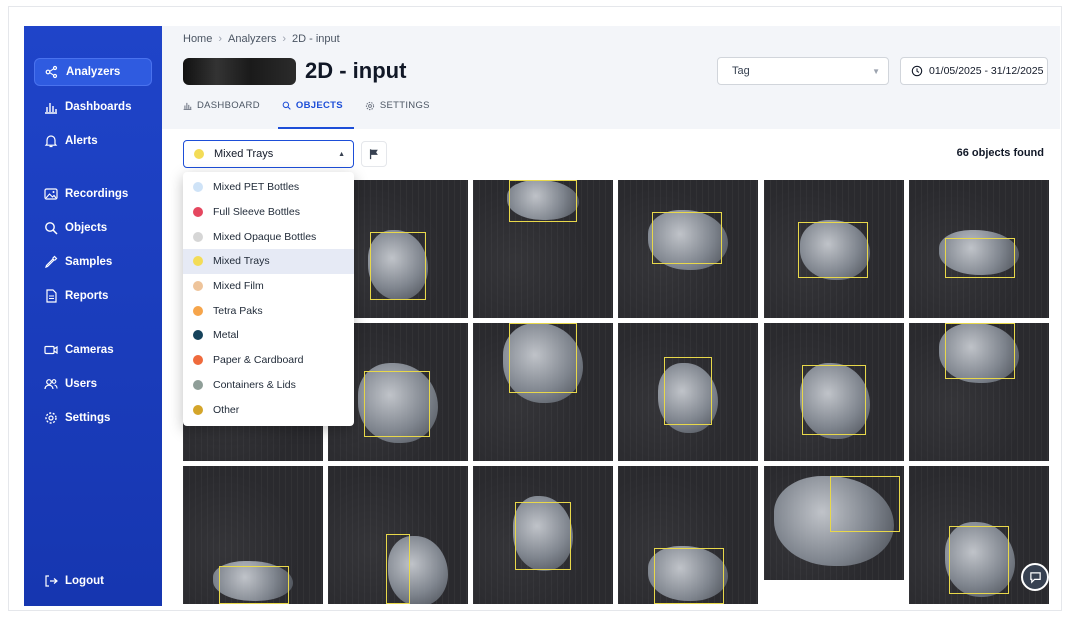 This screenshot has width=1070, height=617. Describe the element at coordinates (226, 335) in the screenshot. I see `dropdown-option-label: Metal` at that location.